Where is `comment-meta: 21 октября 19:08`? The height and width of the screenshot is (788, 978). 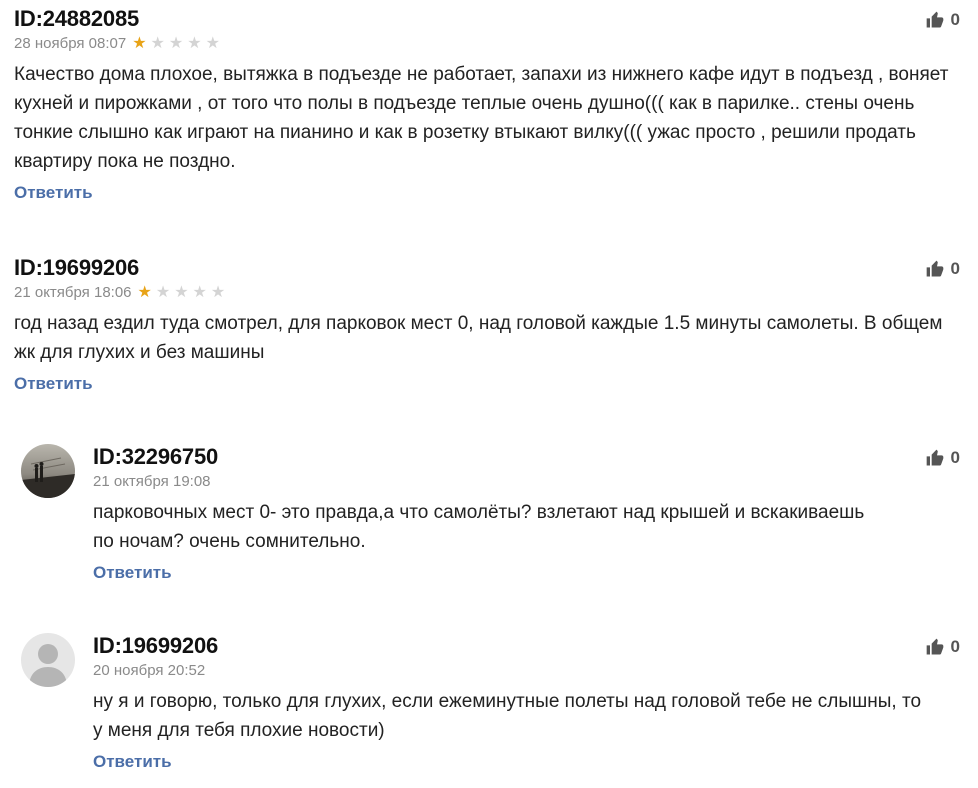 comment-meta: 21 октября 19:08 is located at coordinates (523, 482).